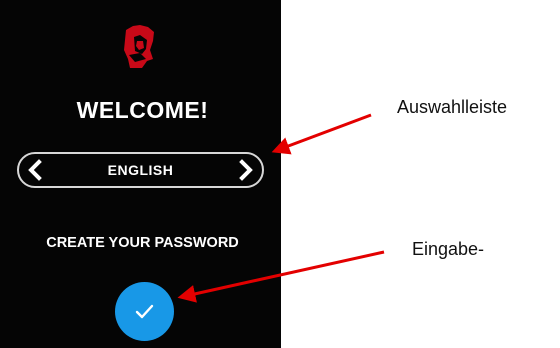 The height and width of the screenshot is (348, 560). Describe the element at coordinates (142, 243) in the screenshot. I see `create-password-label: CREATE YOUR PASSWORD` at that location.